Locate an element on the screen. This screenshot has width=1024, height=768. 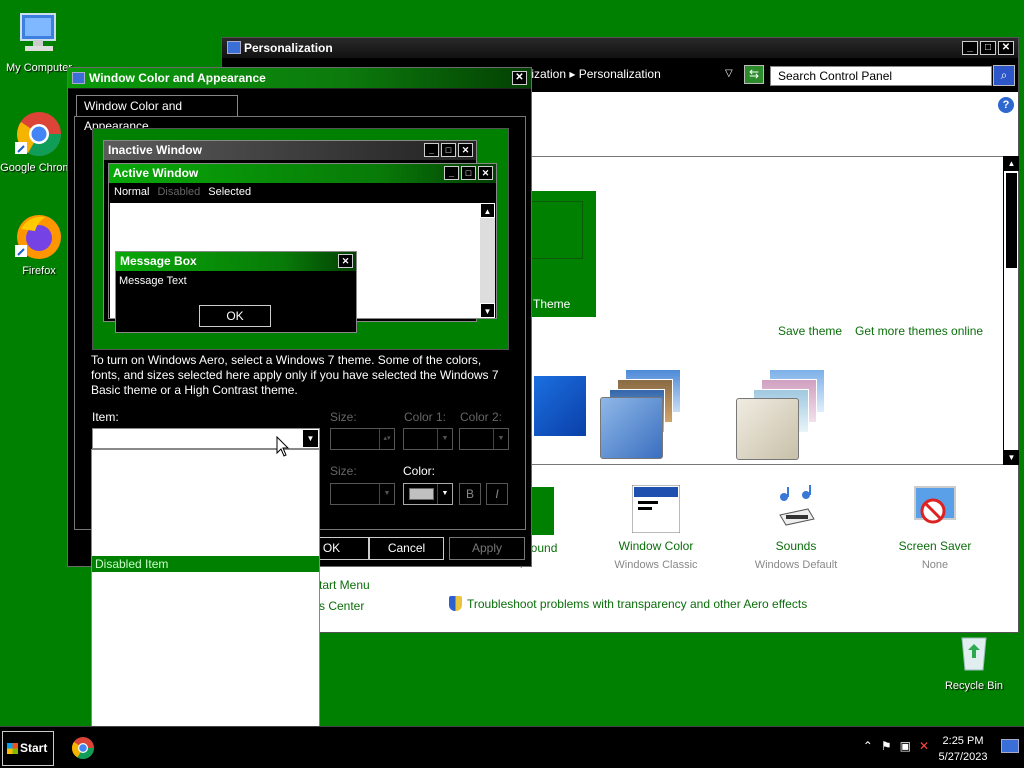
clock-date: 5/27/2023 is located at coordinates (963, 757).